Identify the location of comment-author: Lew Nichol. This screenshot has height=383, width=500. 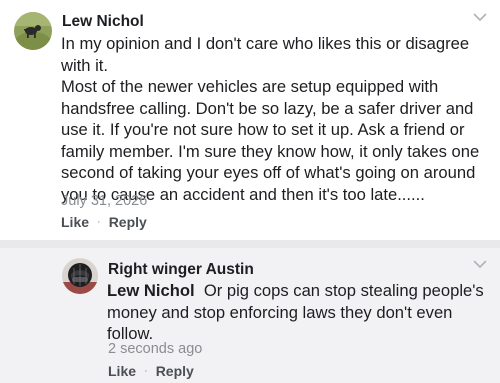
(103, 22).